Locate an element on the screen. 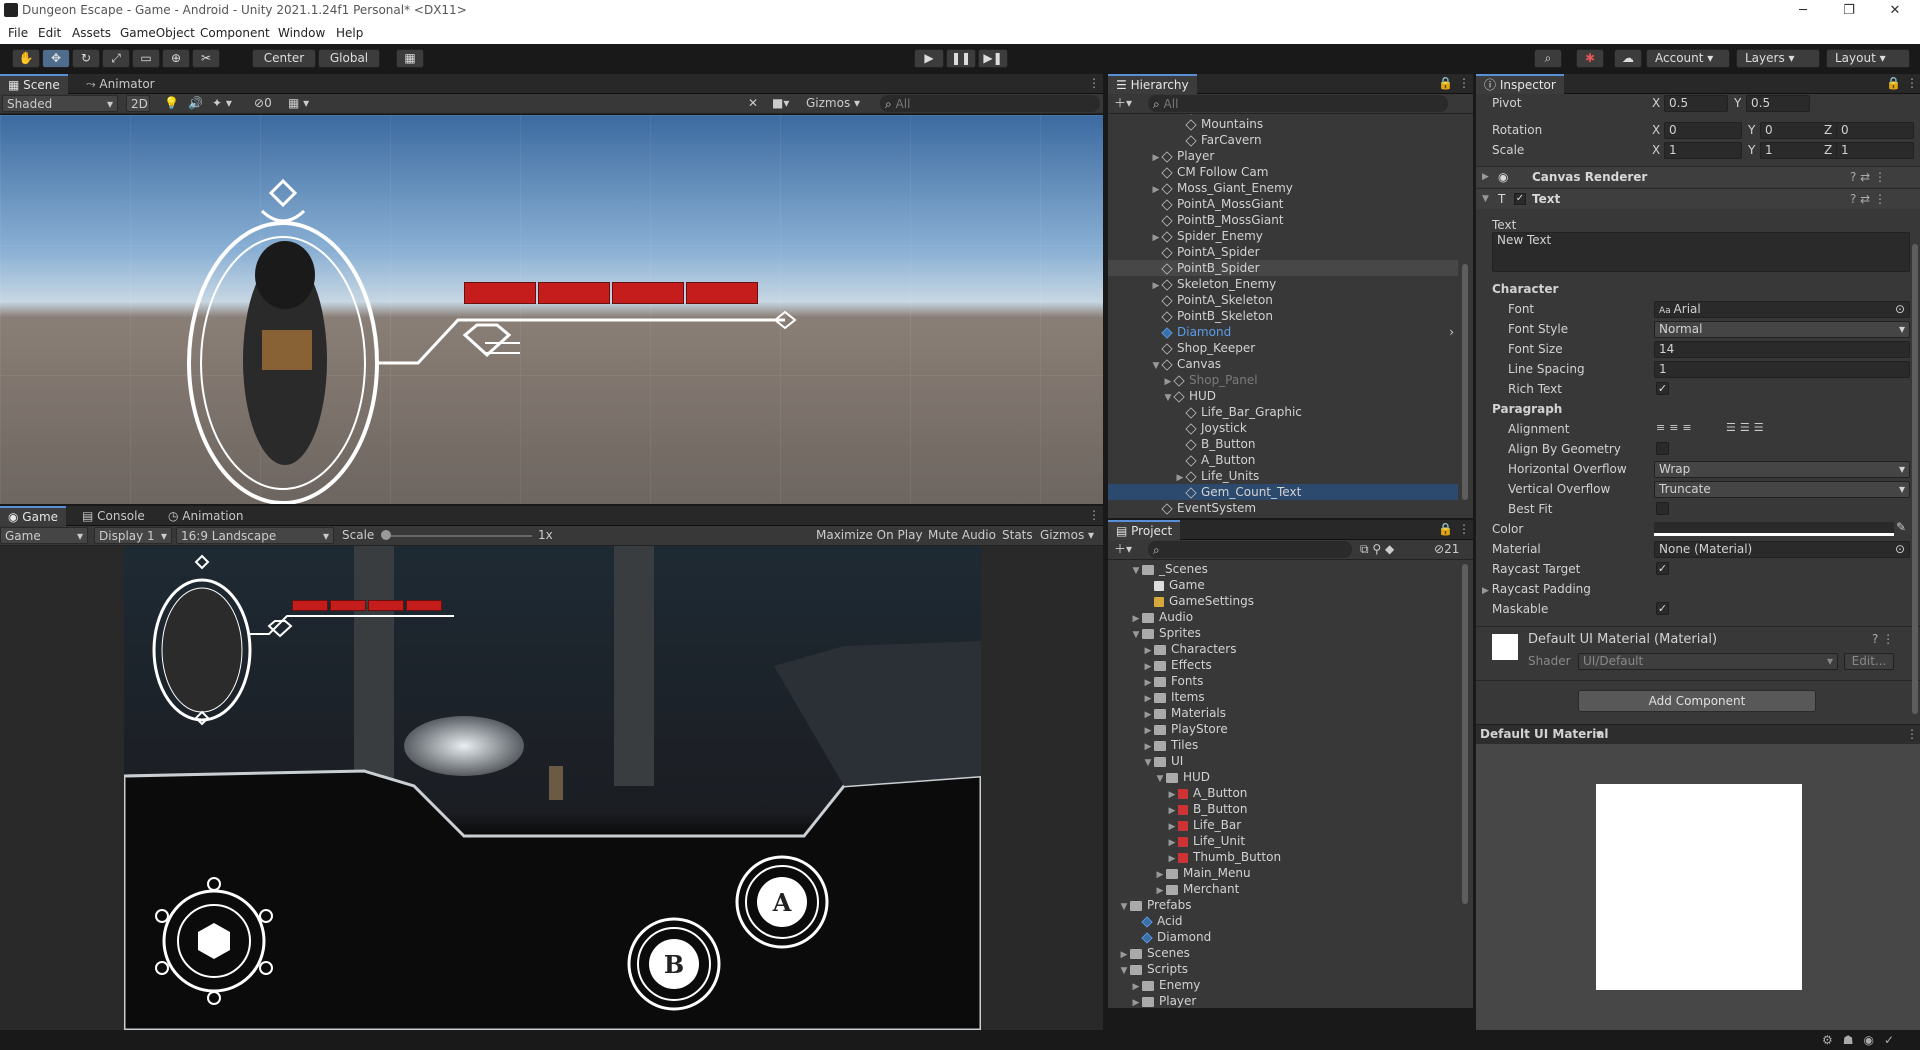  hierarchy-item: ▶ Spider_Enemy is located at coordinates (1283, 236).